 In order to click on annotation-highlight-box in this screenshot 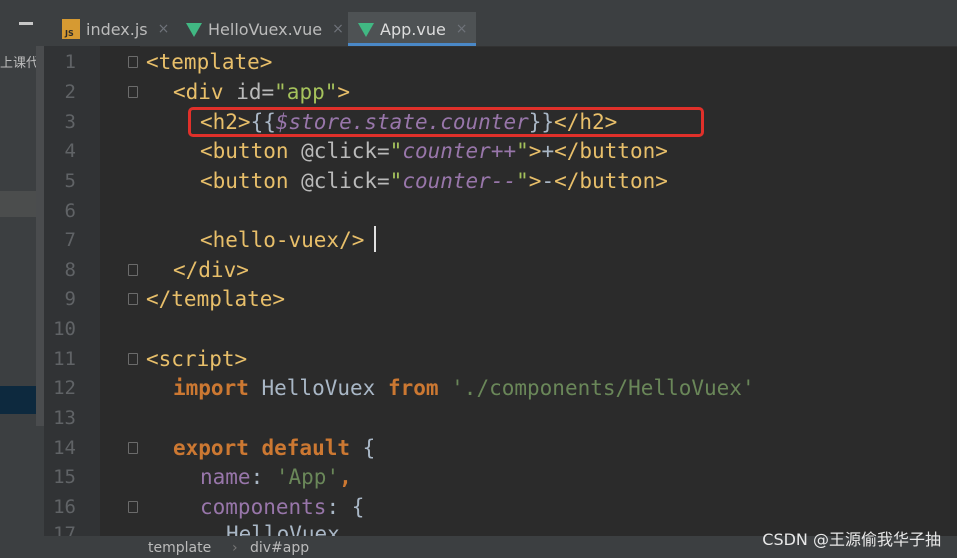, I will do `click(446, 122)`.